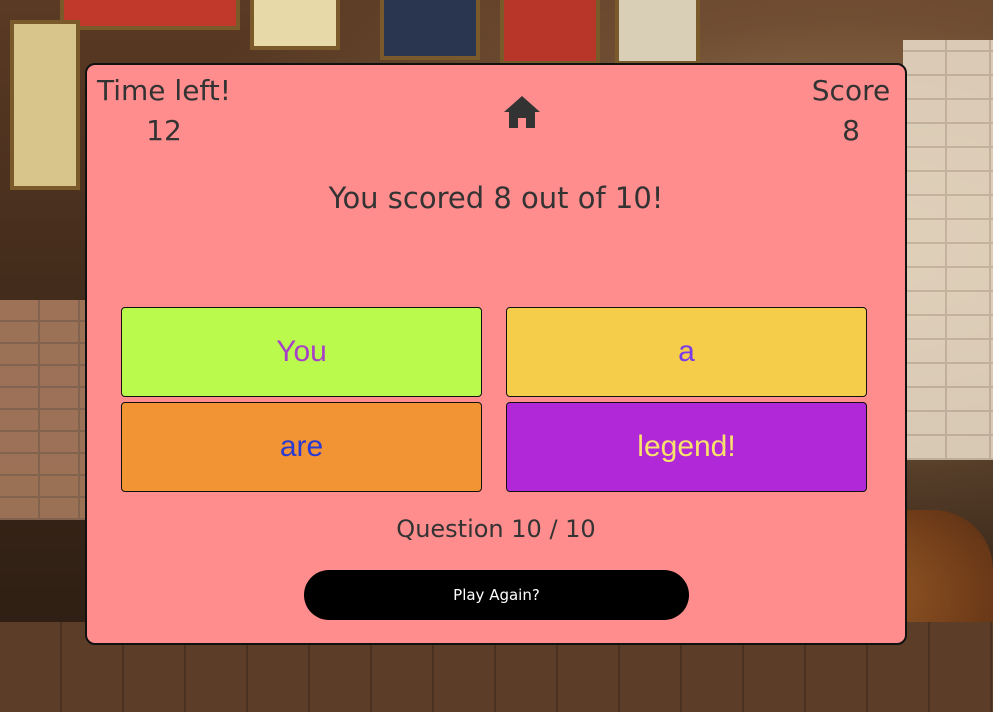  Describe the element at coordinates (164, 111) in the screenshot. I see `time-left-panel: Time left! 12` at that location.